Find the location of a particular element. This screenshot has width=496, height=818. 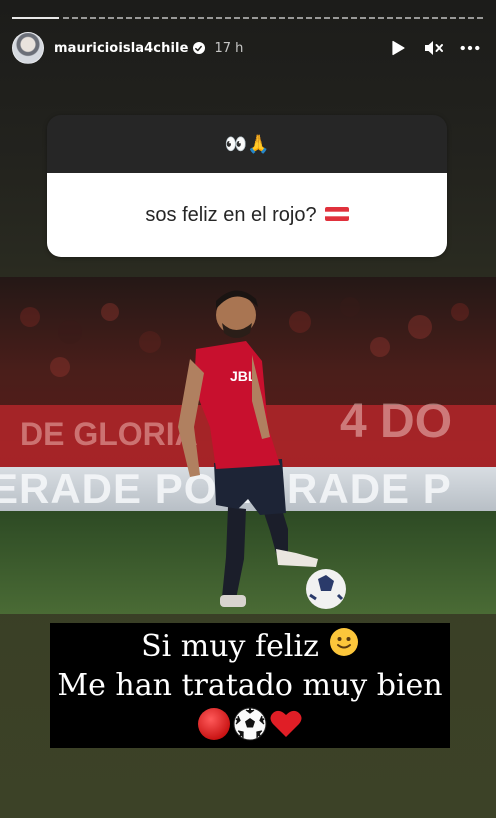

question-emojis: 👀🙏 is located at coordinates (247, 144).